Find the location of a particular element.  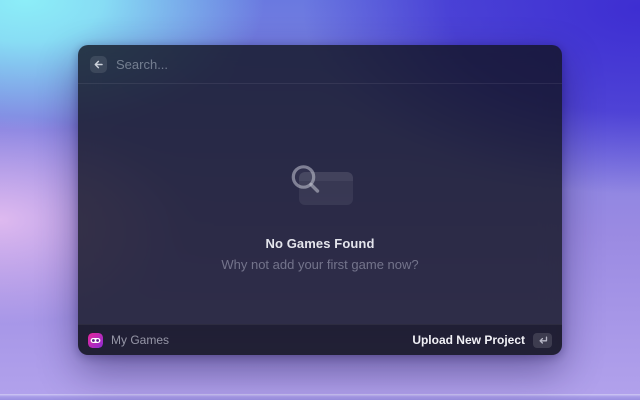

footer-section: My Games is located at coordinates (129, 340).